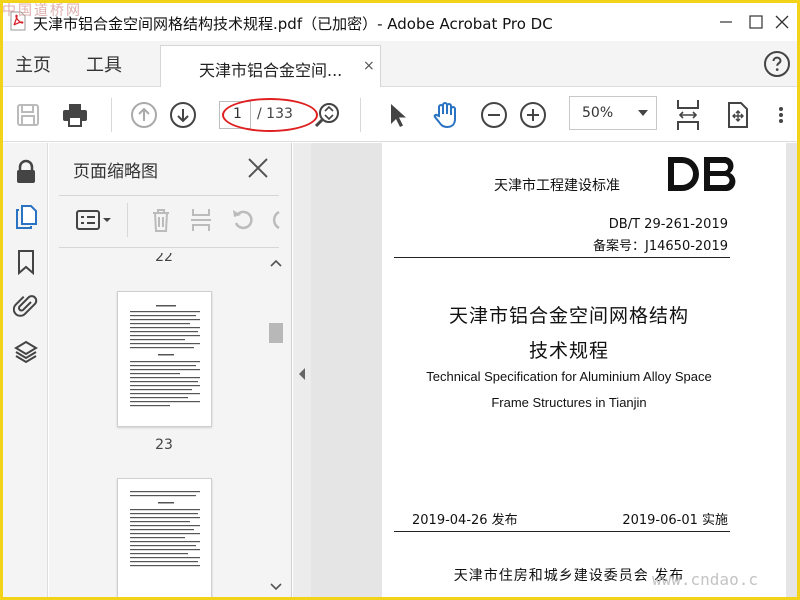  What do you see at coordinates (533, 115) in the screenshot?
I see `zoom-in-icon` at bounding box center [533, 115].